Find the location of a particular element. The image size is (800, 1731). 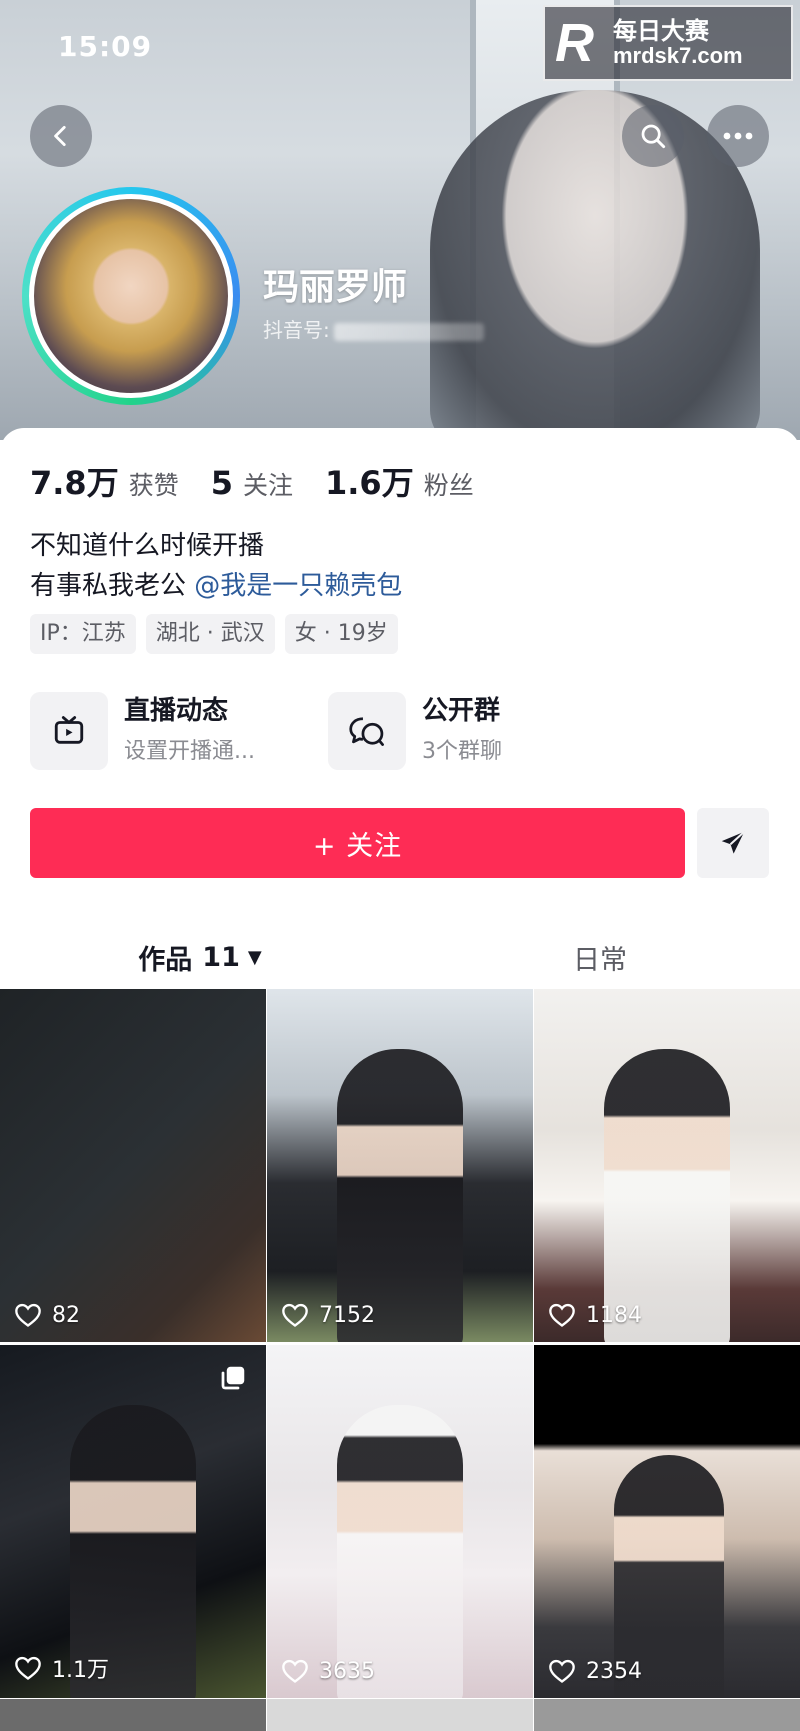

tab-works-label: 作品 is located at coordinates (165, 960).